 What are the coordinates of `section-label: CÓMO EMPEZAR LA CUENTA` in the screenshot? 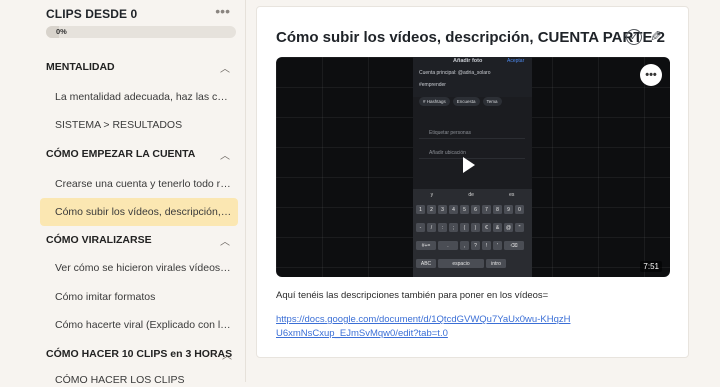 It's located at (121, 154).